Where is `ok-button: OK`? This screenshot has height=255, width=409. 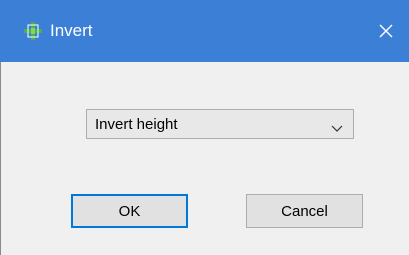 ok-button: OK is located at coordinates (129, 211).